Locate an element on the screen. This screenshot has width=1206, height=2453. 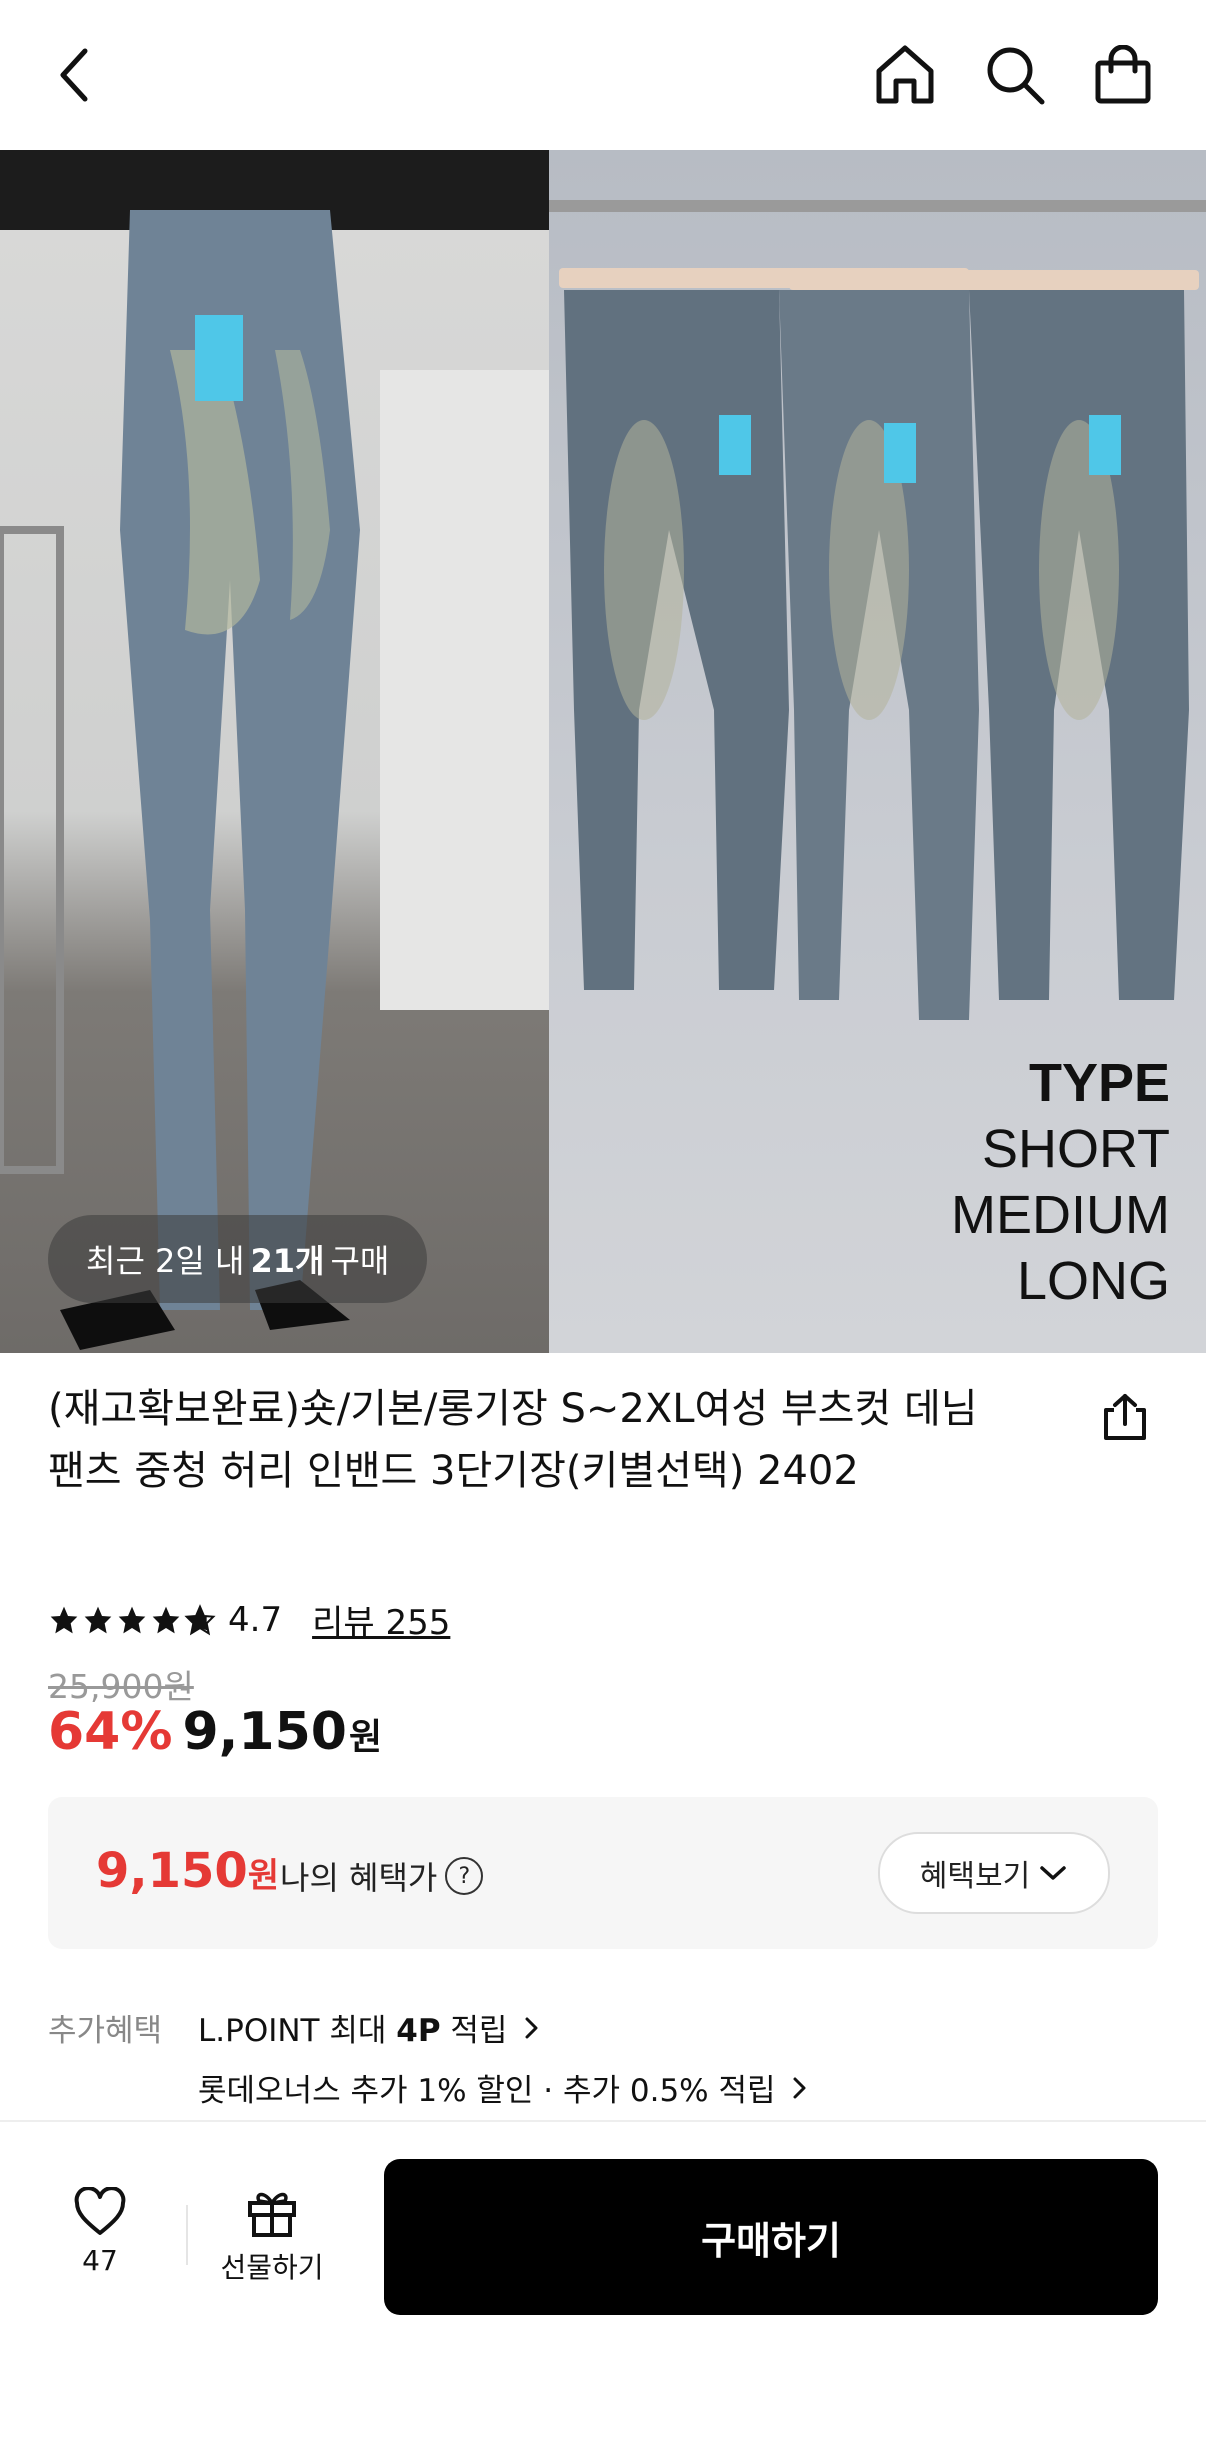
chevron-down-icon is located at coordinates (1053, 1873).